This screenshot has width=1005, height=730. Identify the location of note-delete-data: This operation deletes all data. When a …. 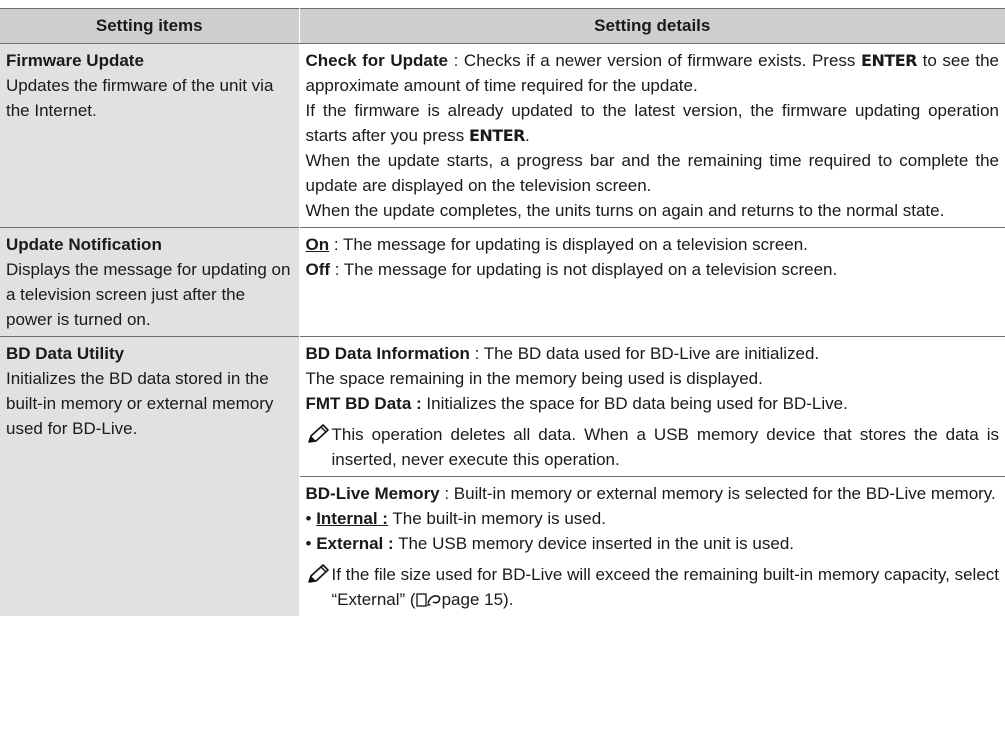
(653, 447).